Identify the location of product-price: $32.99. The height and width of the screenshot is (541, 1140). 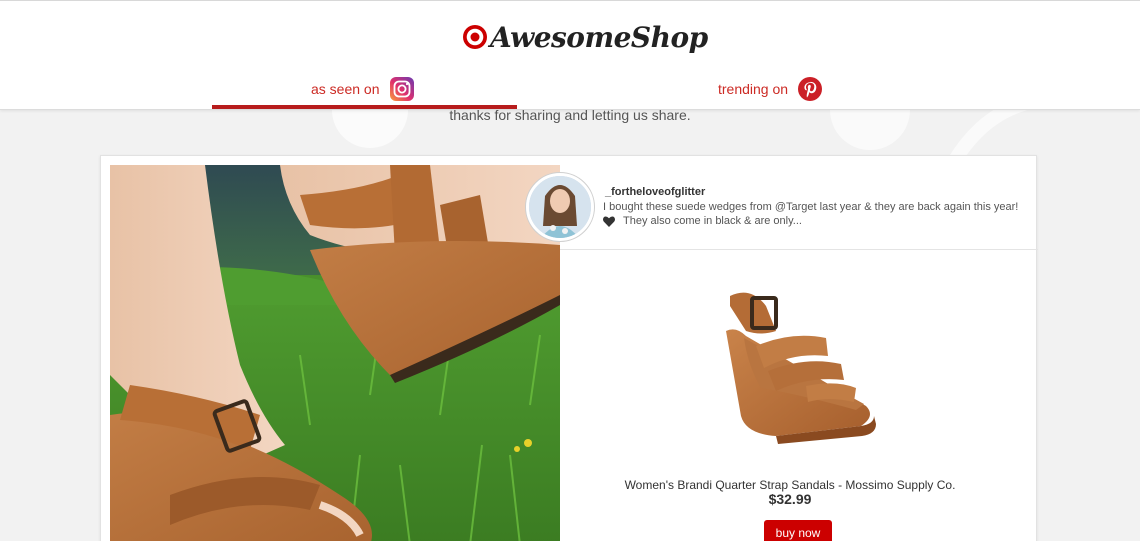
(790, 499).